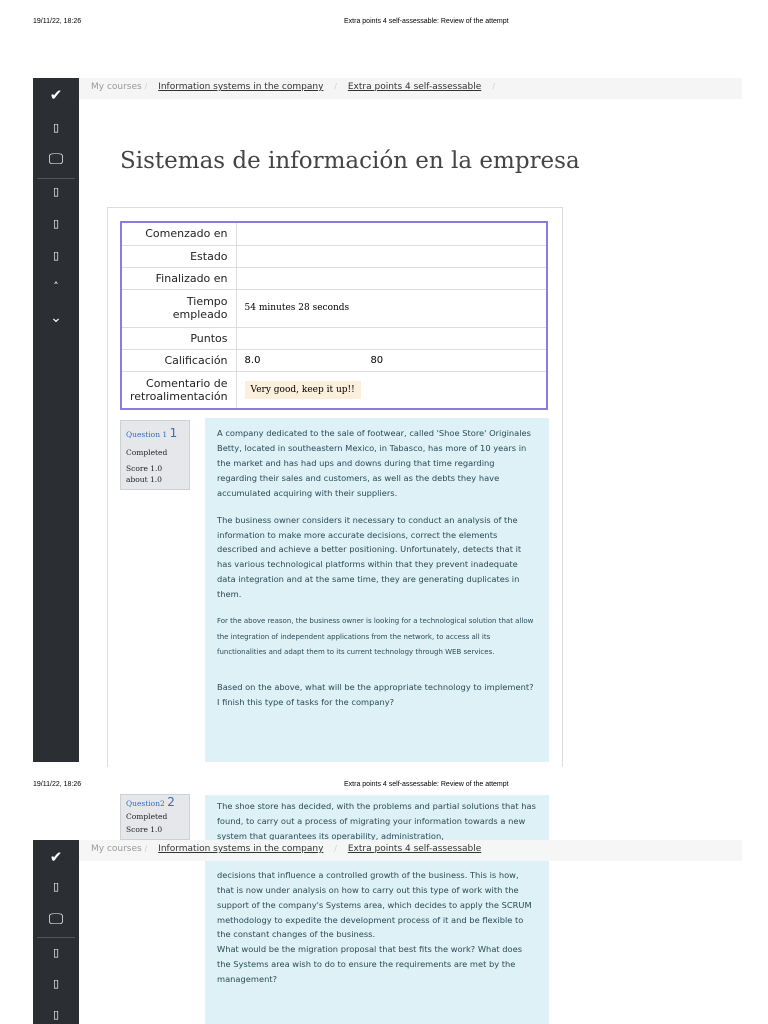 This screenshot has height=1024, width=768. I want to click on label: Comenzado en, so click(179, 234).